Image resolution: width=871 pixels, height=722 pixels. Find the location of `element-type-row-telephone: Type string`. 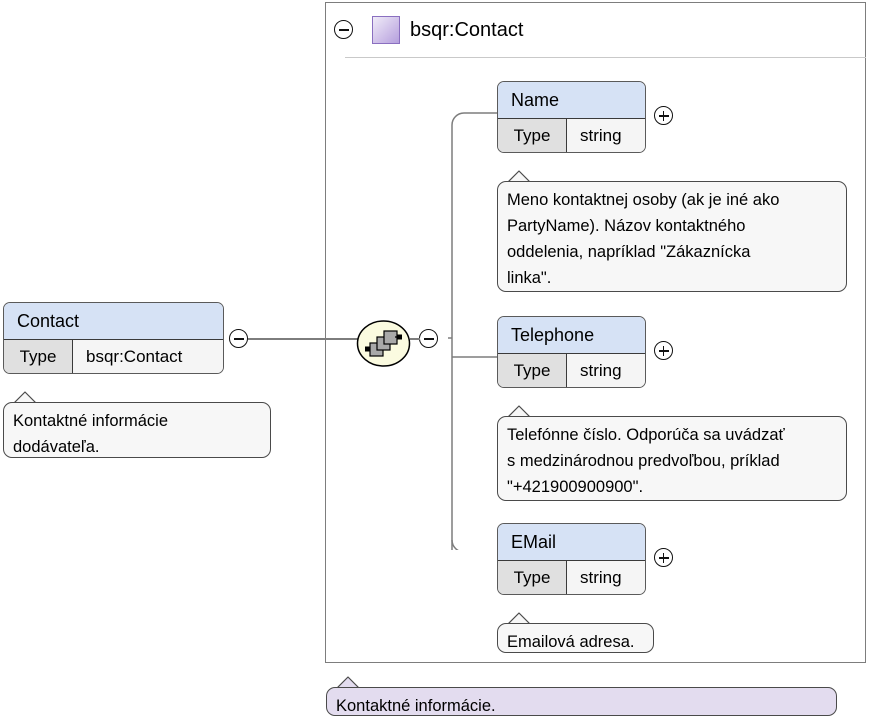

element-type-row-telephone: Type string is located at coordinates (571, 370).